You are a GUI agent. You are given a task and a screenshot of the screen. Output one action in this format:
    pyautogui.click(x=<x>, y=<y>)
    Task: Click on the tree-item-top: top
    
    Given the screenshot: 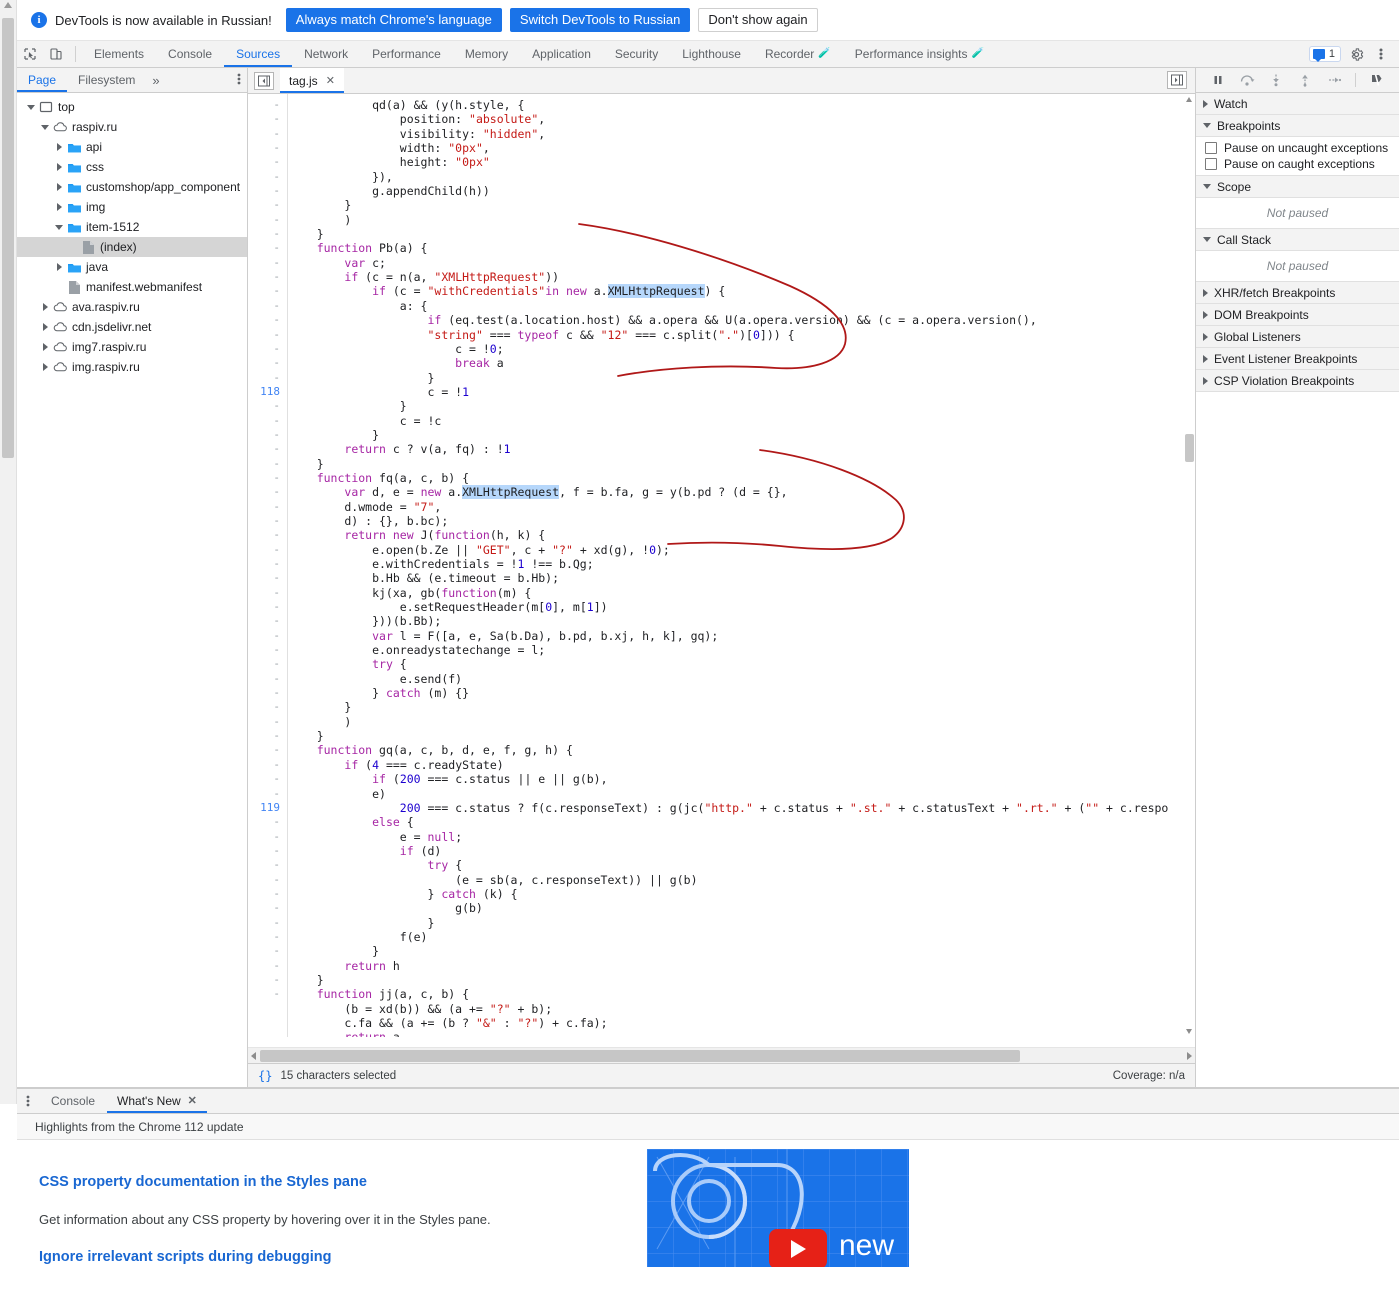 What is the action you would take?
    pyautogui.click(x=132, y=107)
    